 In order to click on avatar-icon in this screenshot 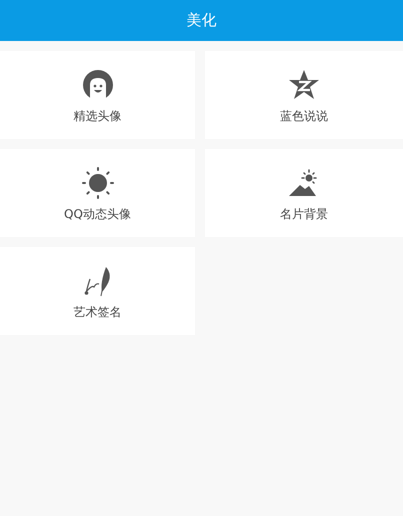, I will do `click(98, 85)`.